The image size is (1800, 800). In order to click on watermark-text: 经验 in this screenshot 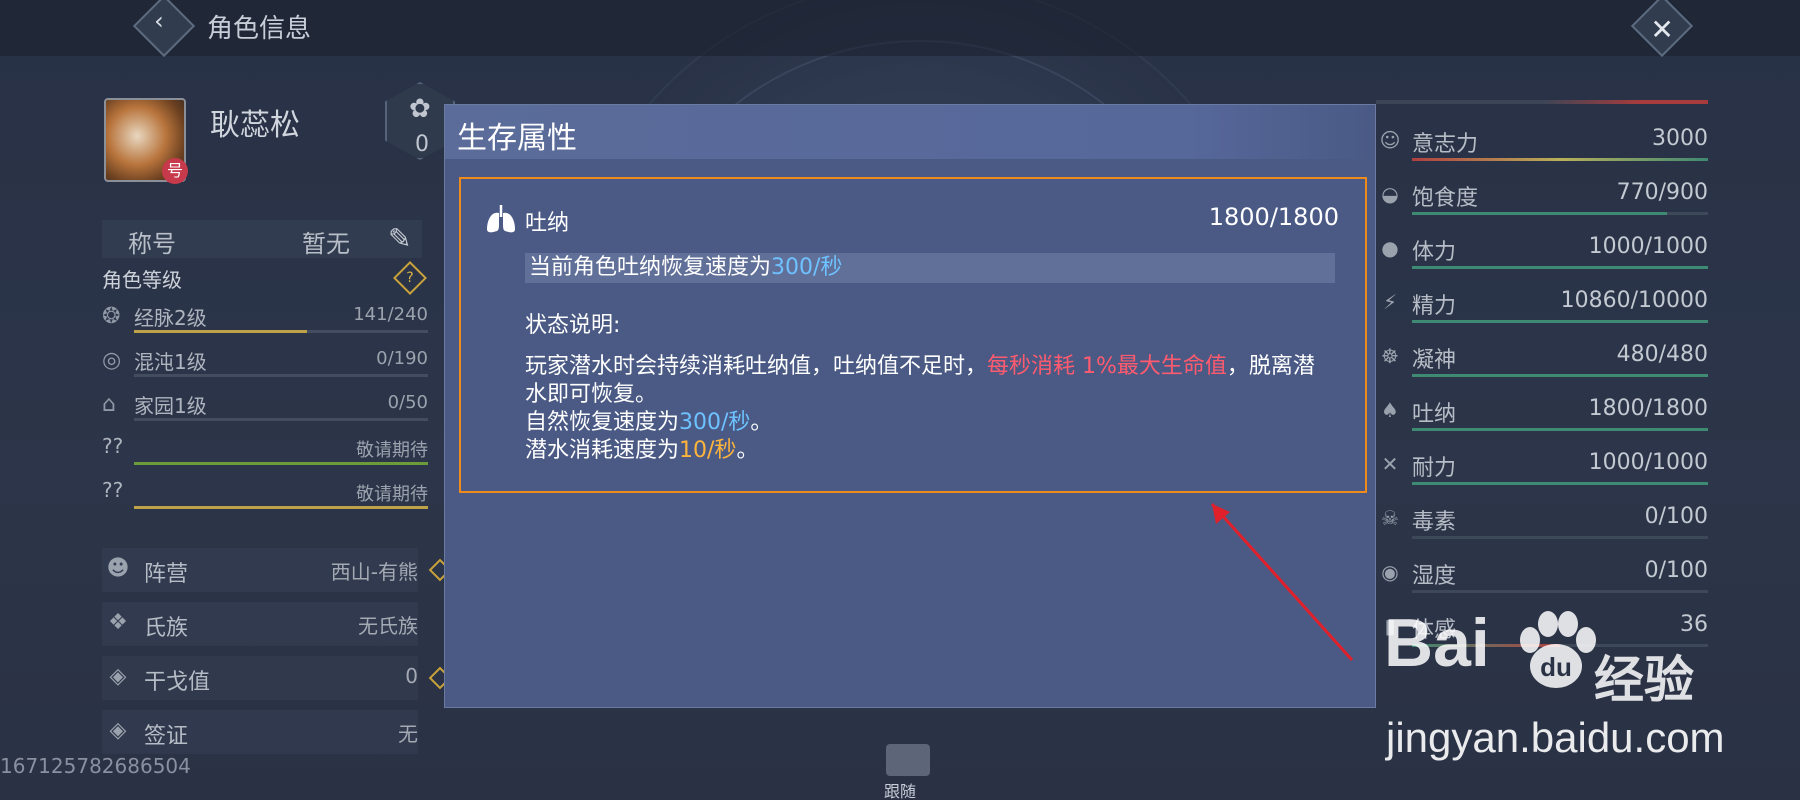, I will do `click(1644, 680)`.